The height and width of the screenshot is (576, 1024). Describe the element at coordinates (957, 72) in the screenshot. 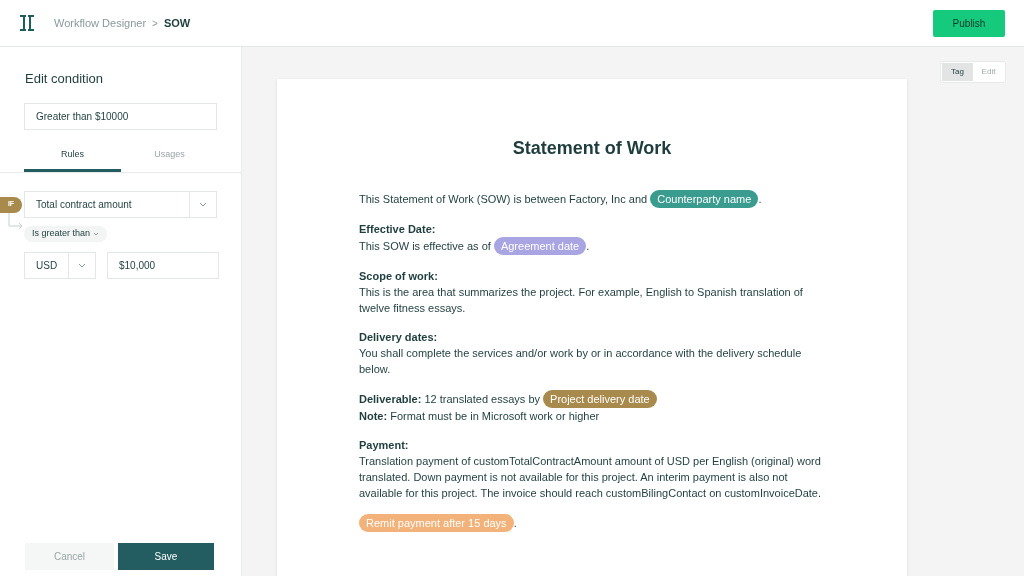

I see `mode-toggle-option: Tag` at that location.